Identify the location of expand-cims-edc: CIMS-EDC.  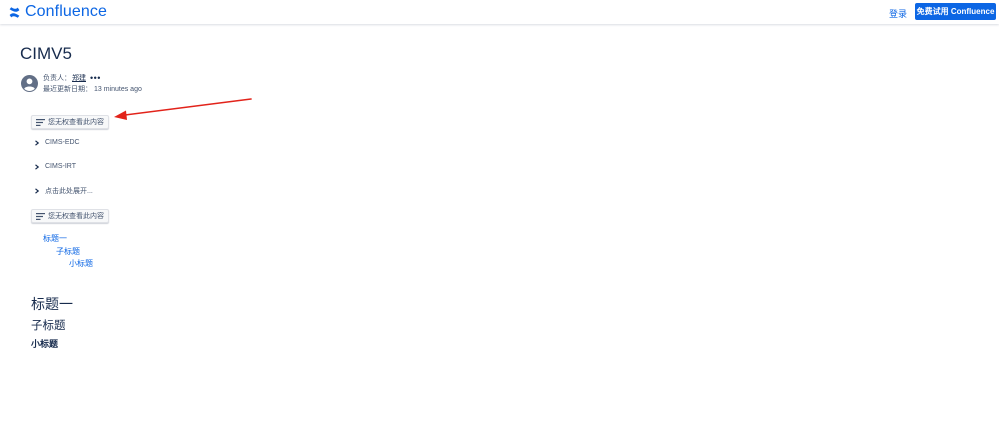
(57, 142).